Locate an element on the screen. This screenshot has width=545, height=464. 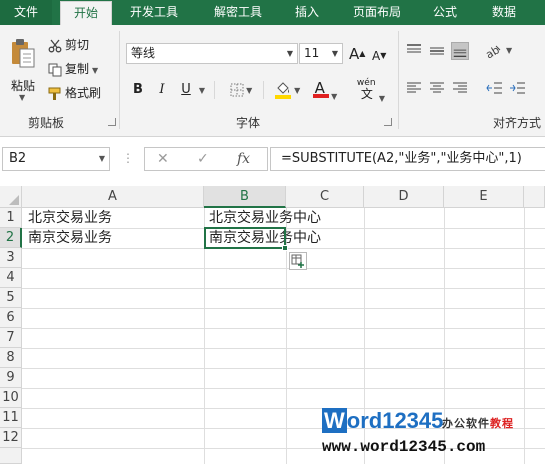
row-header-5: 5 is located at coordinates (11, 298).